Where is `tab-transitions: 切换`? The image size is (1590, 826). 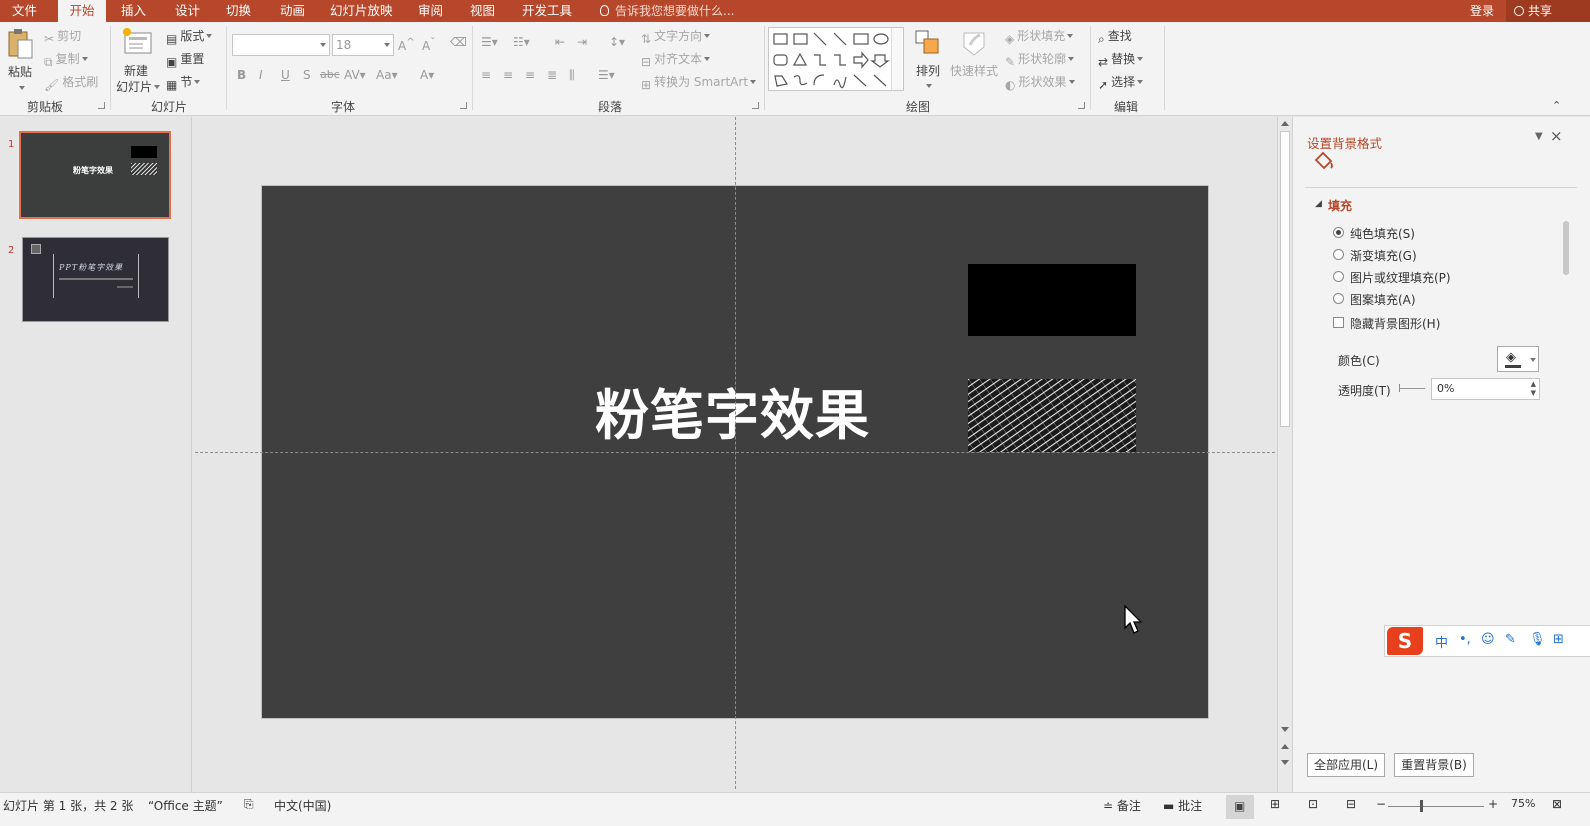 tab-transitions: 切换 is located at coordinates (238, 11).